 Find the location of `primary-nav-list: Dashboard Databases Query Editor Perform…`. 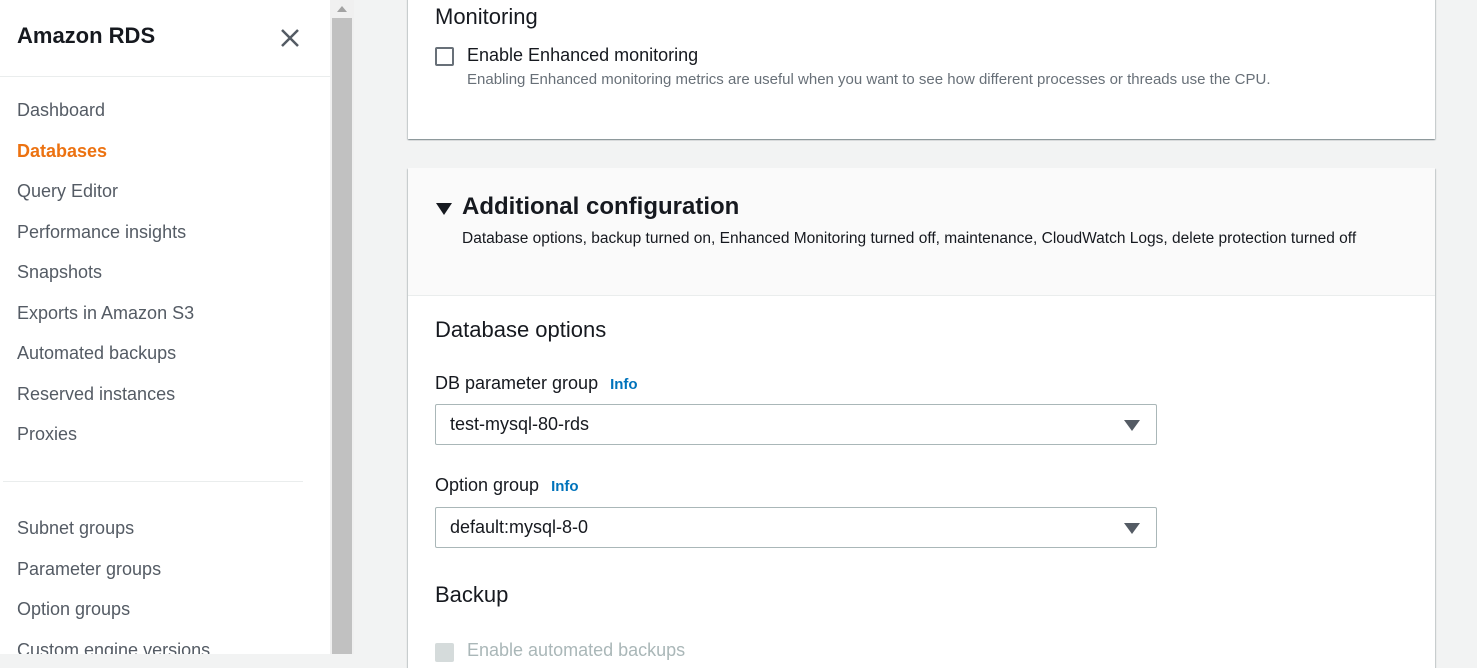

primary-nav-list: Dashboard Databases Query Editor Perform… is located at coordinates (105, 272).